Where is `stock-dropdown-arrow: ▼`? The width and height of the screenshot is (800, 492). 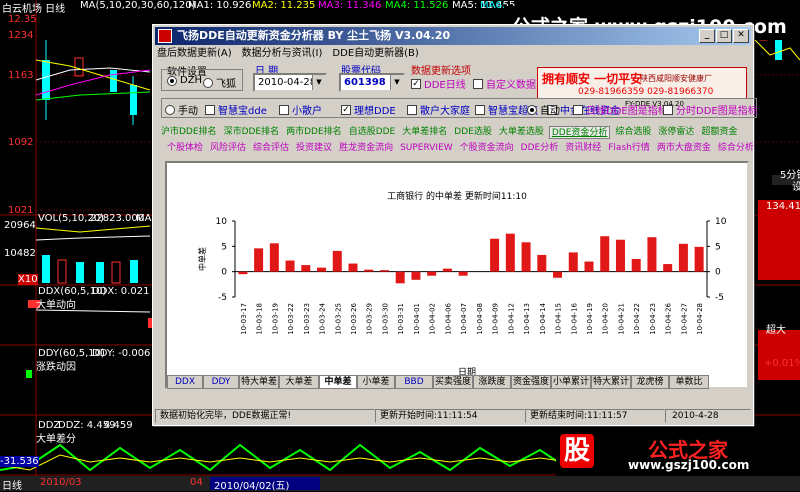
stock-dropdown-arrow: ▼ is located at coordinates (396, 82).